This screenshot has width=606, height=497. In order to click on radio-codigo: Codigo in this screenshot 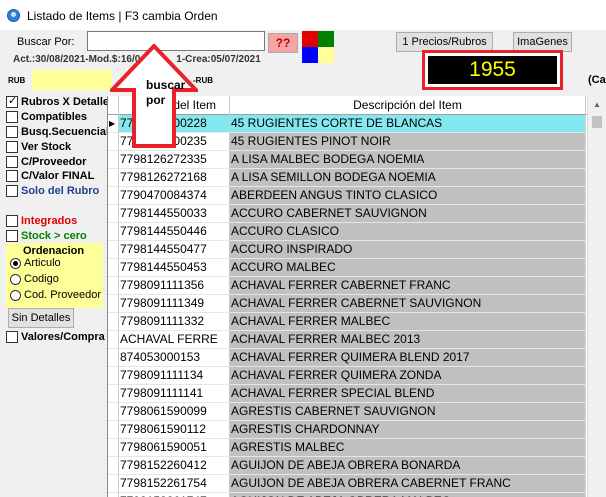, I will do `click(34, 279)`.